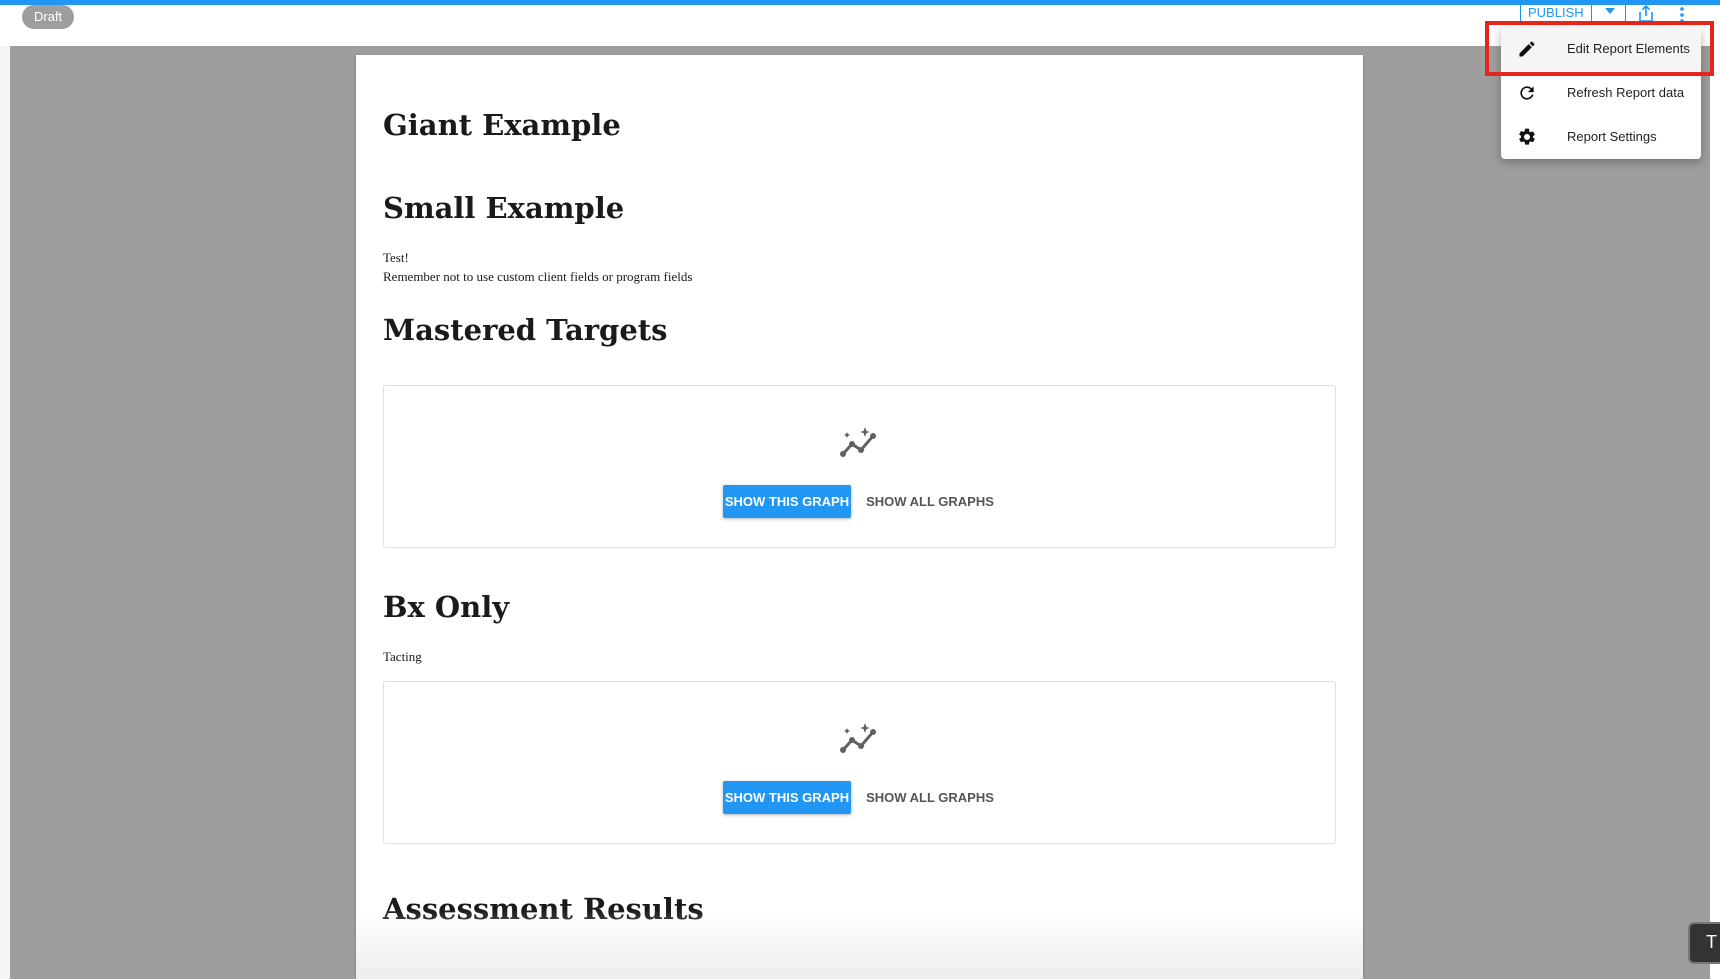 This screenshot has width=1720, height=979. What do you see at coordinates (1610, 11) in the screenshot?
I see `caret-down-icon` at bounding box center [1610, 11].